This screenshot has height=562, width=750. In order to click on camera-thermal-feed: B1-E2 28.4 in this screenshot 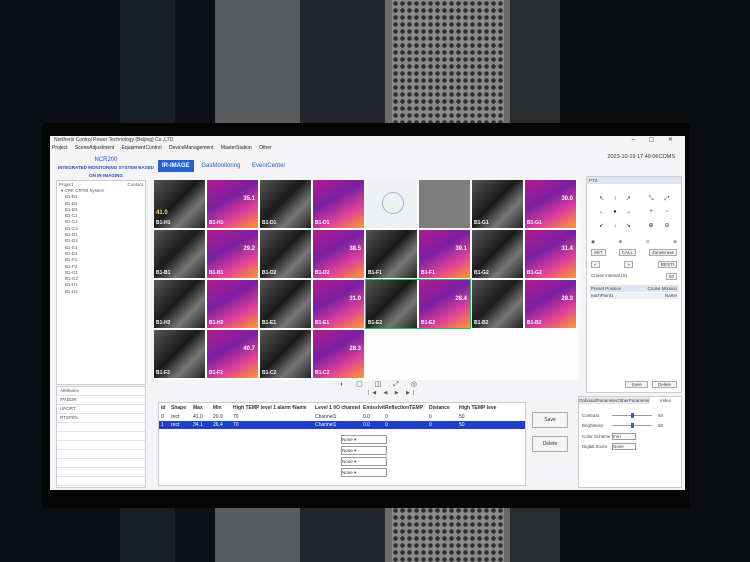, I will do `click(444, 304)`.